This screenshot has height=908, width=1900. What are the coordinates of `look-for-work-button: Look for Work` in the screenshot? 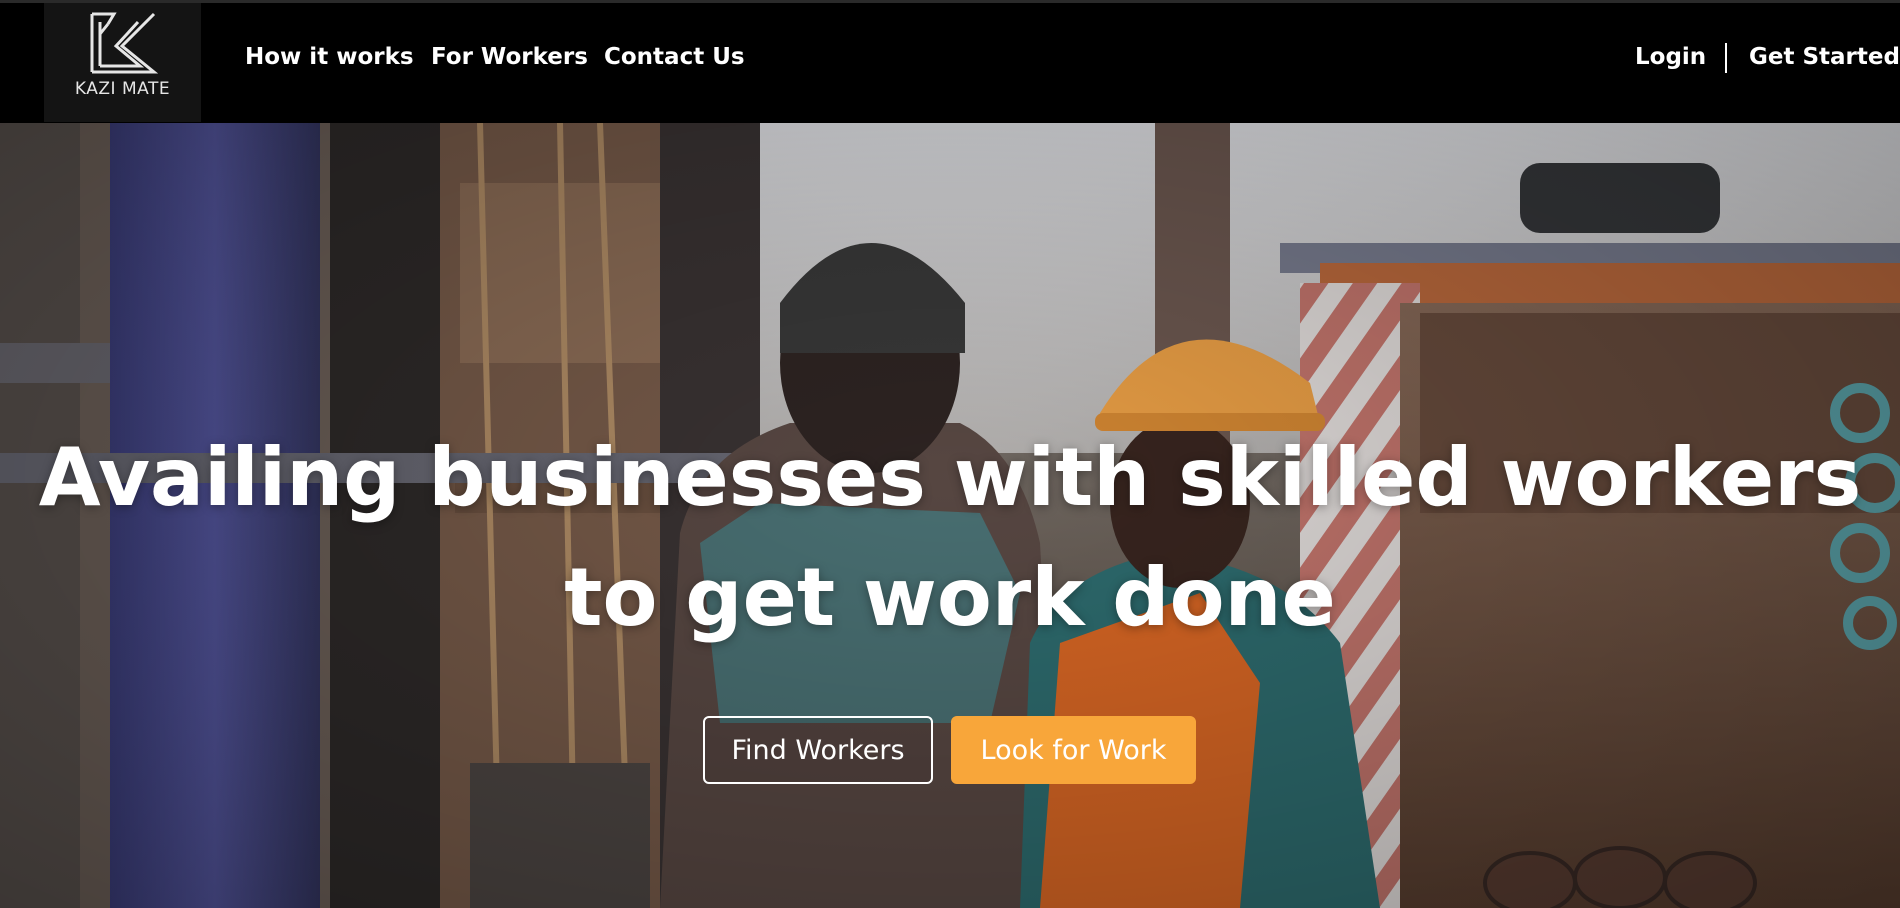 It's located at (1073, 750).